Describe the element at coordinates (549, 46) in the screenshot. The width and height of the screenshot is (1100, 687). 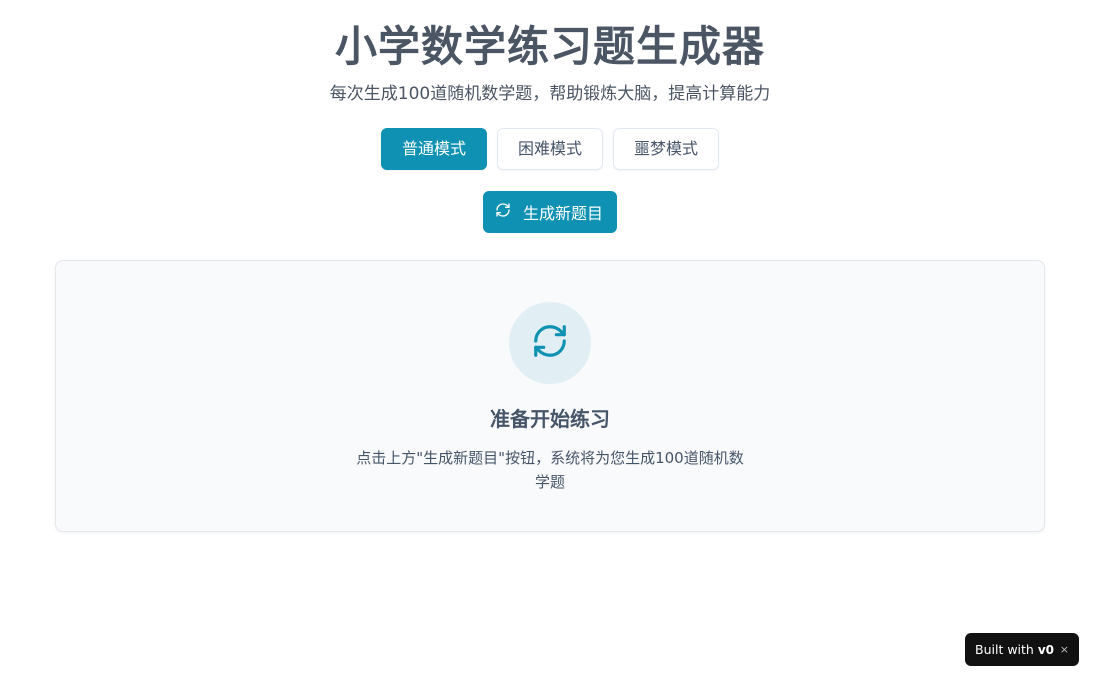
I see `page-title: 小学数学练习题生成器` at that location.